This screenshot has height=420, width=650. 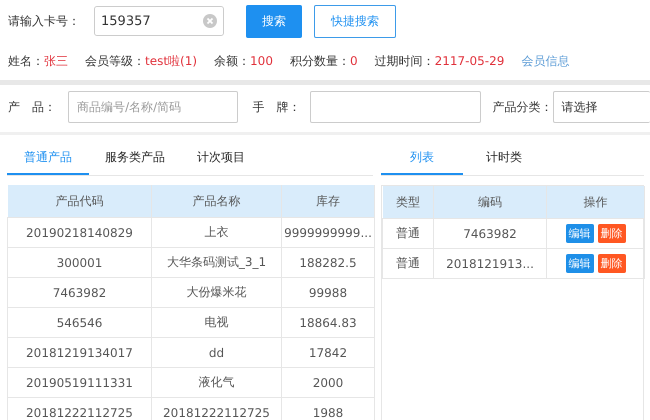 What do you see at coordinates (217, 353) in the screenshot?
I see `table-cell: dd` at bounding box center [217, 353].